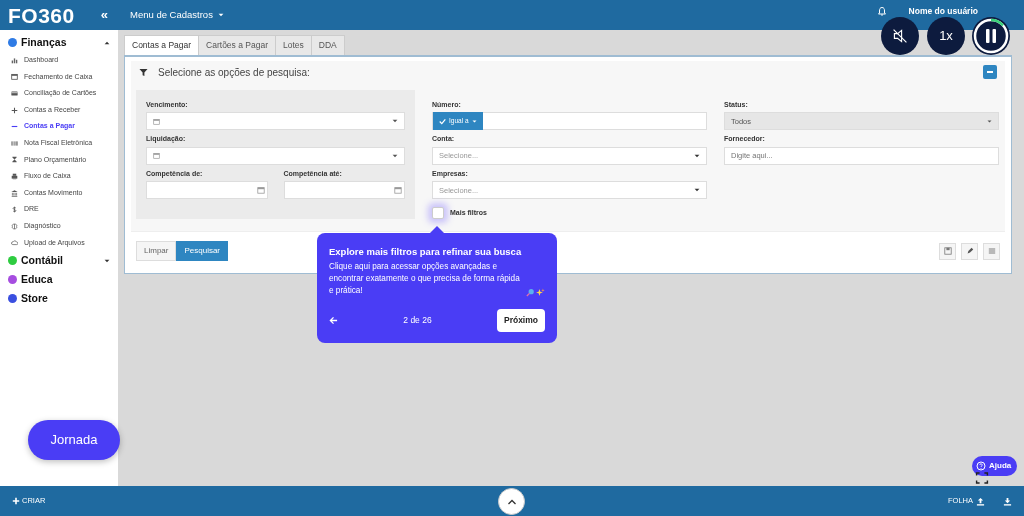 Image resolution: width=1024 pixels, height=516 pixels. I want to click on collapse-button: «, so click(104, 15).